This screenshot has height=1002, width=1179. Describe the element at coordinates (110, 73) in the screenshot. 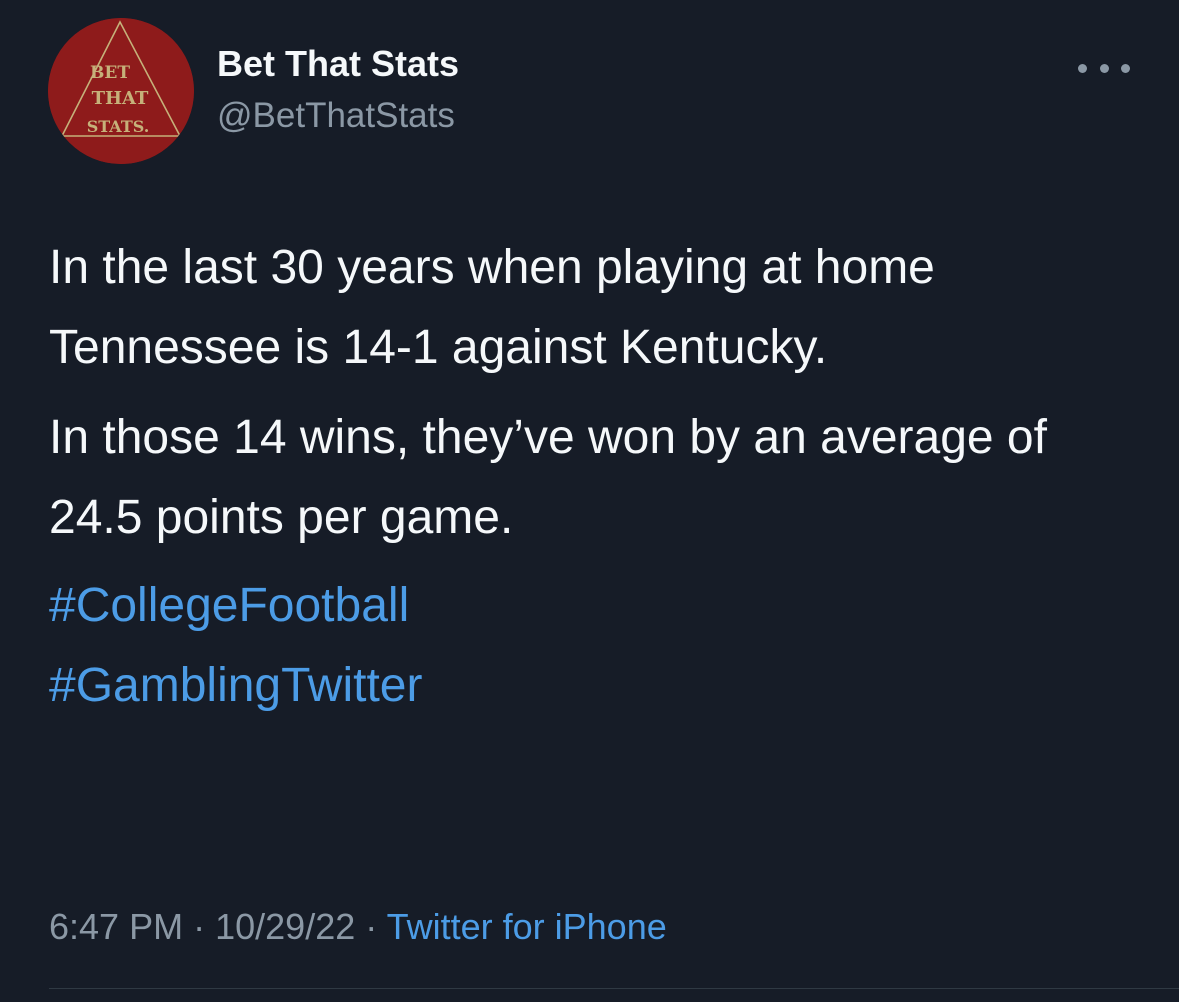

I see `svg-text: BET` at that location.